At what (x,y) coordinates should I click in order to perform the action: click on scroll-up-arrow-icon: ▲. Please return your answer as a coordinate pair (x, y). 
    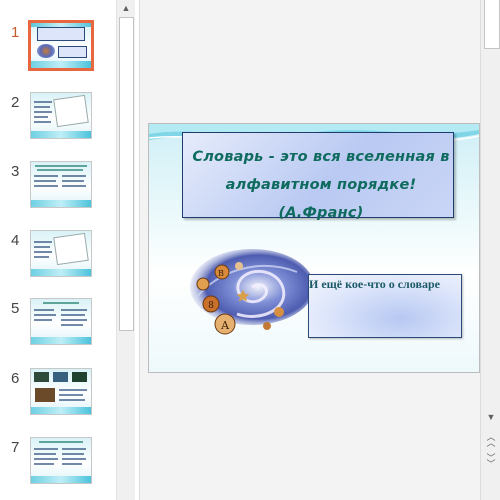
    Looking at the image, I should click on (126, 8).